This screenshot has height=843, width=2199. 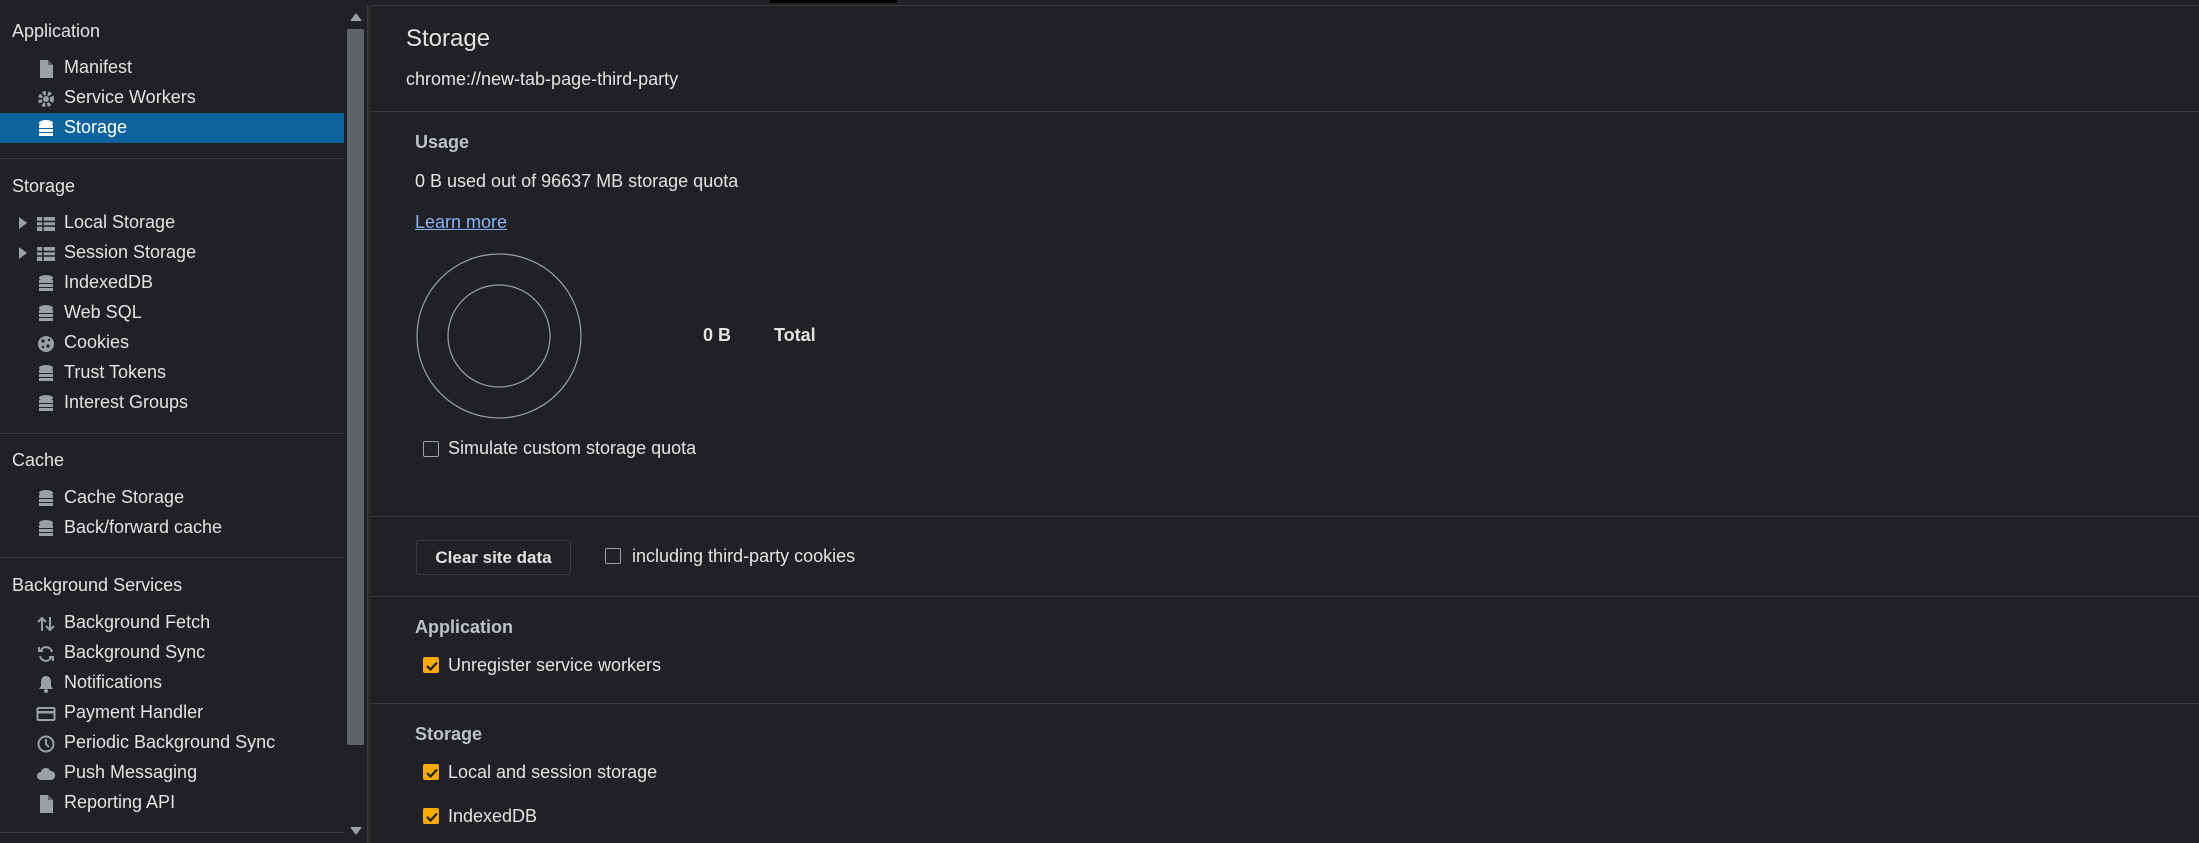 I want to click on unregister-service-workers-label: Unregister service workers, so click(x=555, y=665).